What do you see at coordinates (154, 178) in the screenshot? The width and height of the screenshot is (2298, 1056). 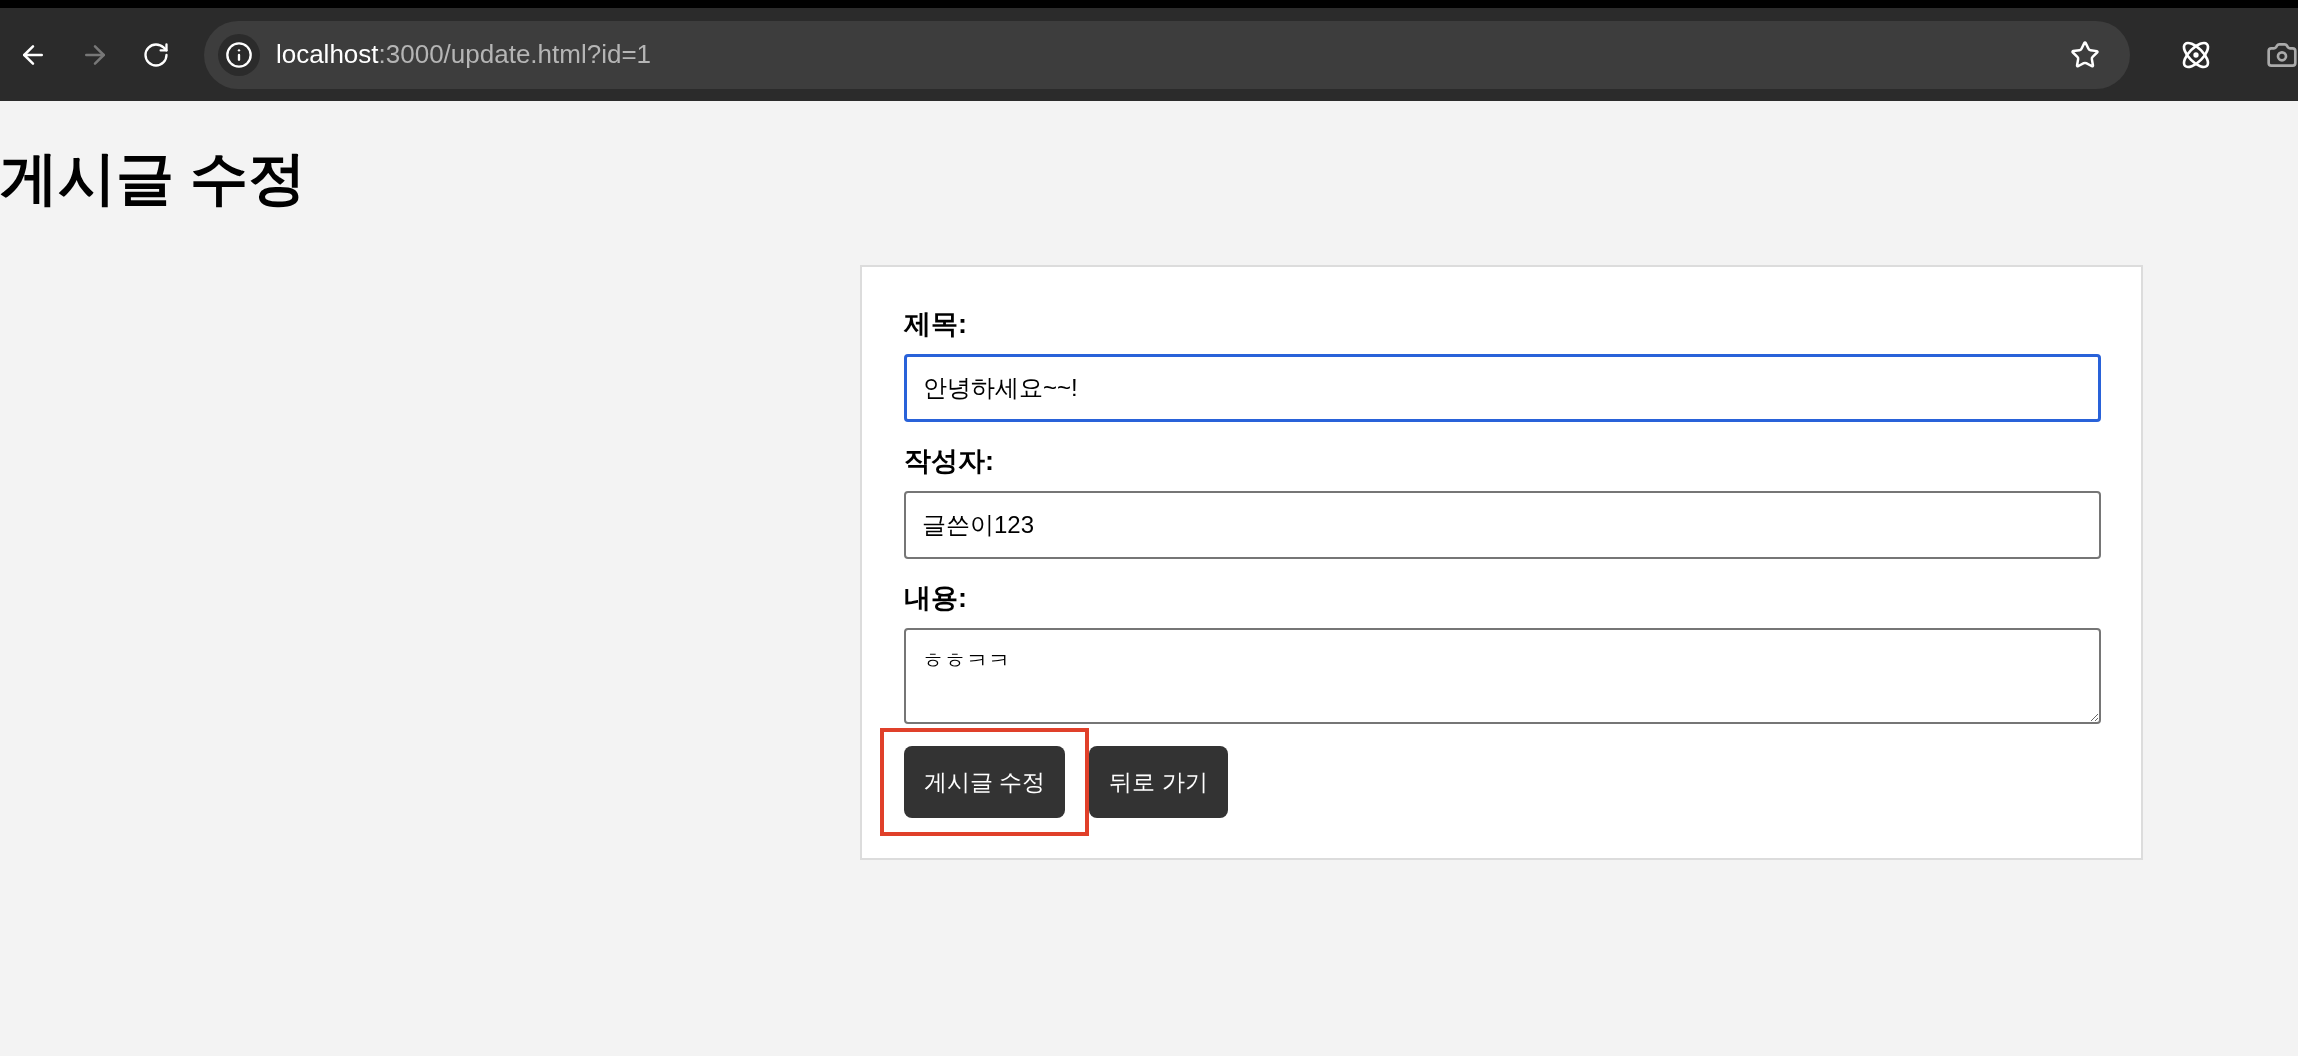 I see `page-title: 게시글 수정` at bounding box center [154, 178].